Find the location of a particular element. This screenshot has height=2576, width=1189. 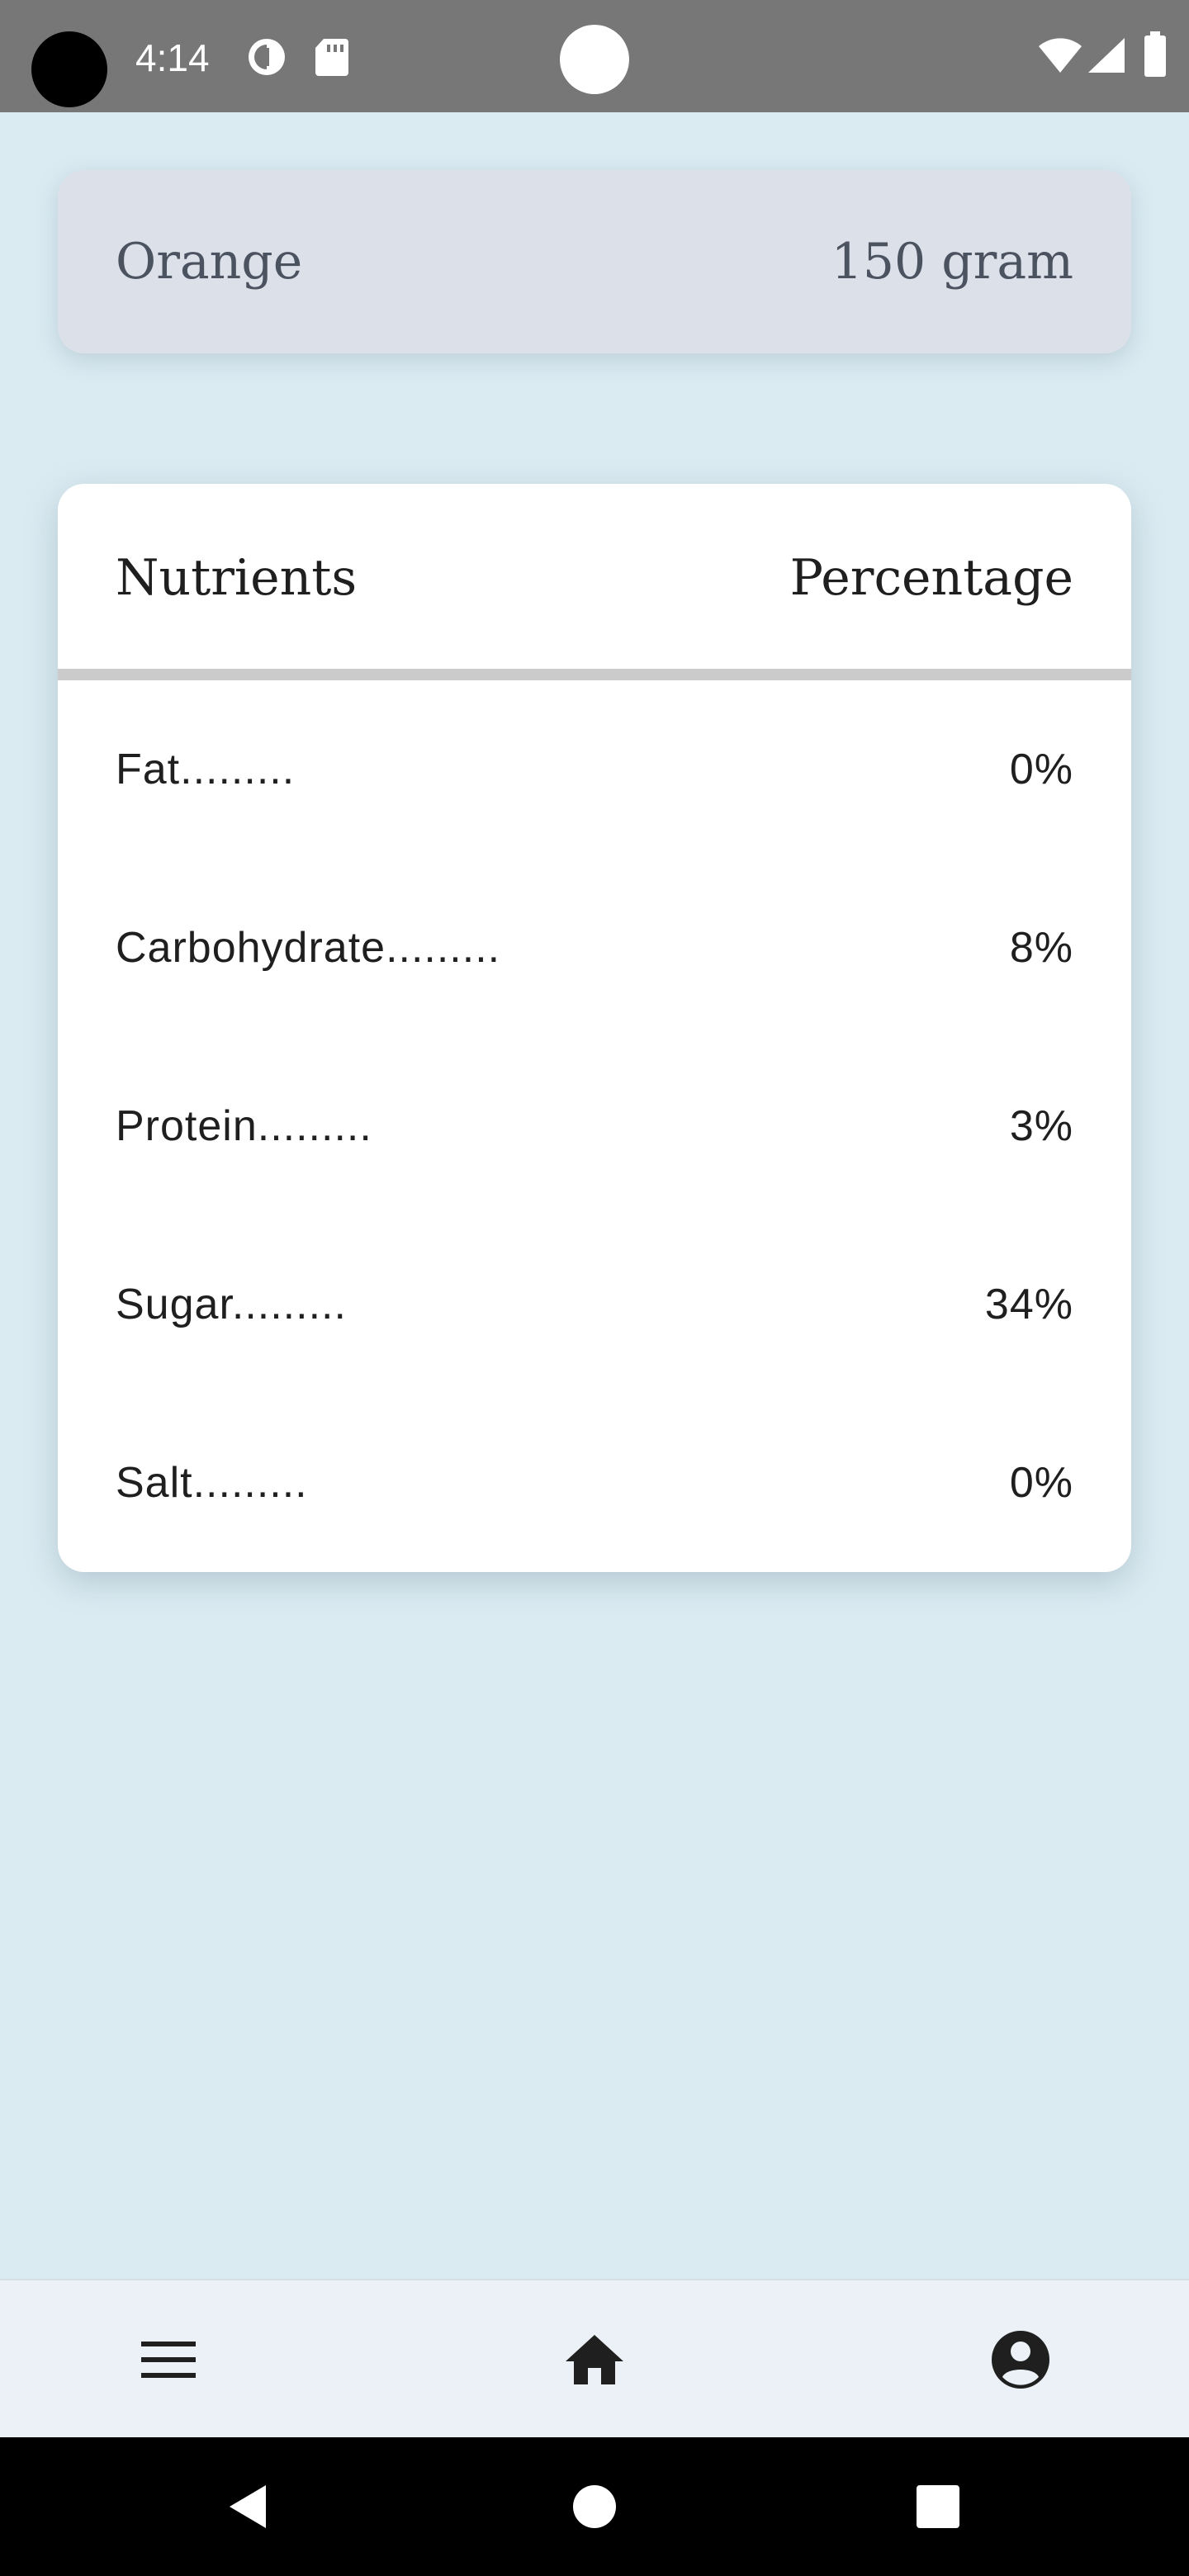

nutrient-row-carbohydrate: Carbohydrate......... 8% is located at coordinates (594, 948).